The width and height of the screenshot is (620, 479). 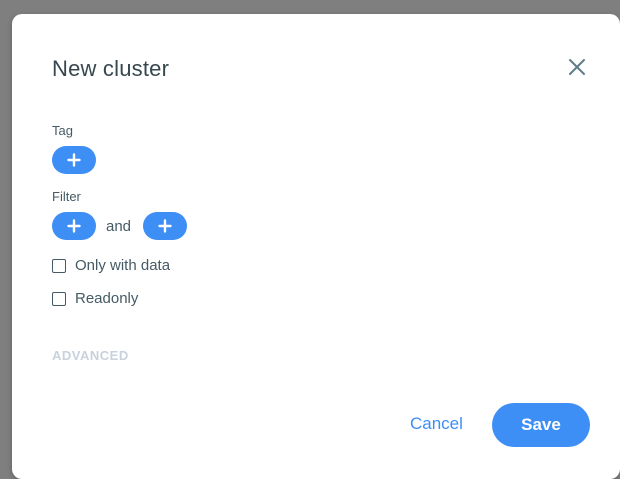 I want to click on filter-label: Filter, so click(x=66, y=196).